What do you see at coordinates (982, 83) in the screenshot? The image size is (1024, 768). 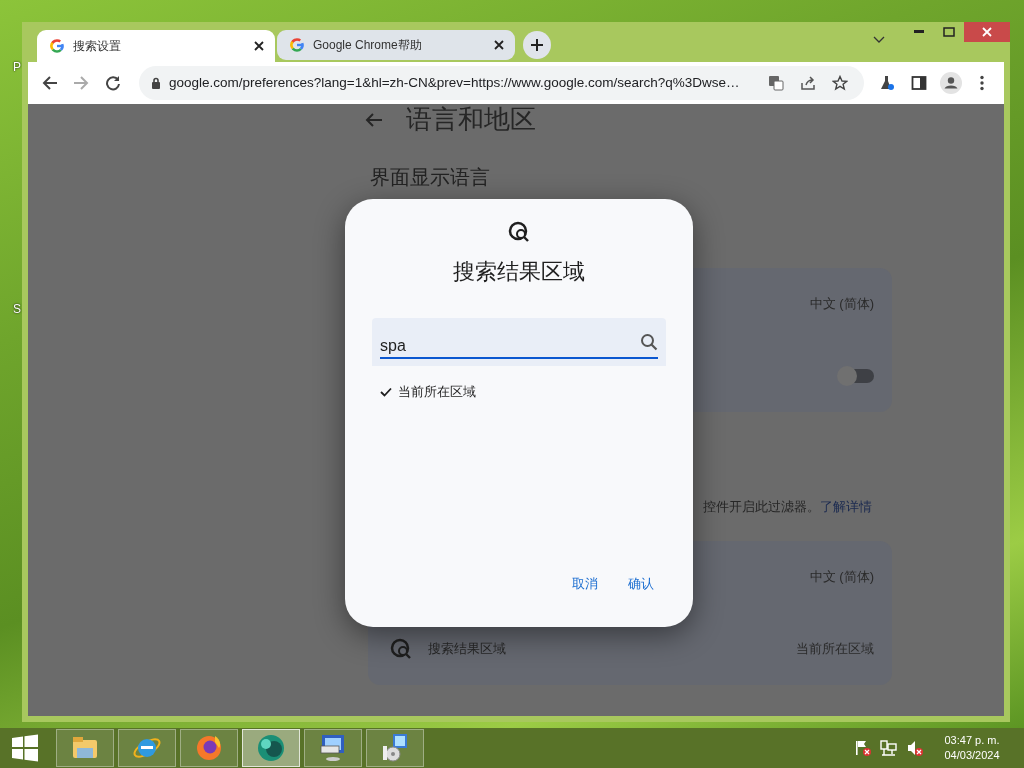 I see `menu-icon` at bounding box center [982, 83].